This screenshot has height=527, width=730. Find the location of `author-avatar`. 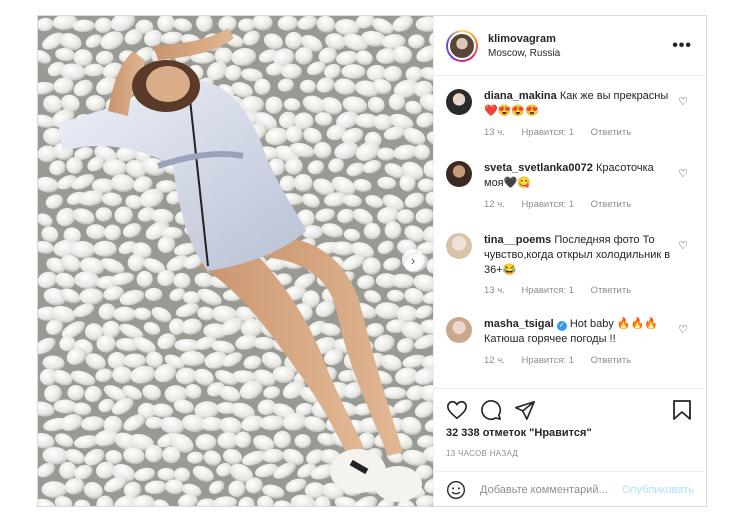

author-avatar is located at coordinates (462, 45).